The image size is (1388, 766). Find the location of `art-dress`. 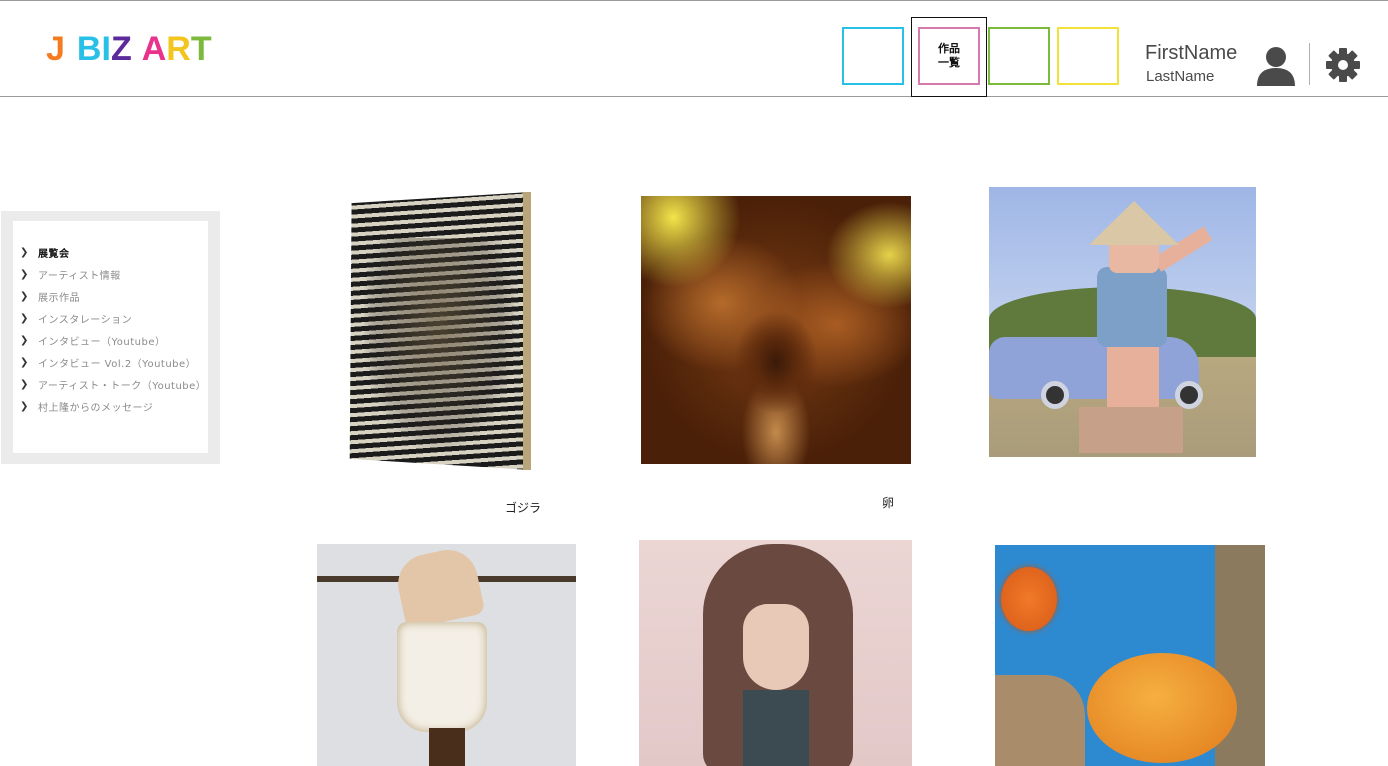

art-dress is located at coordinates (442, 677).